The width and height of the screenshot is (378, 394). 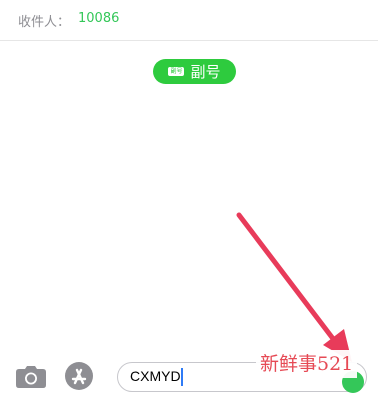 What do you see at coordinates (205, 72) in the screenshot?
I see `badge-label: 副号` at bounding box center [205, 72].